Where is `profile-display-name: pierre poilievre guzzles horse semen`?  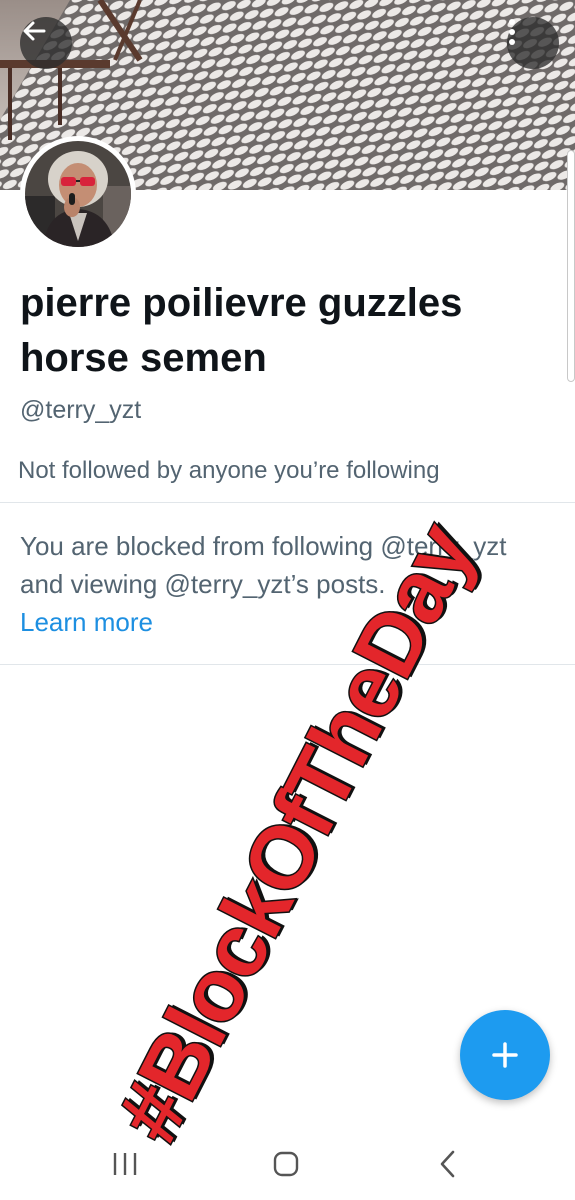
profile-display-name: pierre poilievre guzzles horse semen is located at coordinates (241, 330).